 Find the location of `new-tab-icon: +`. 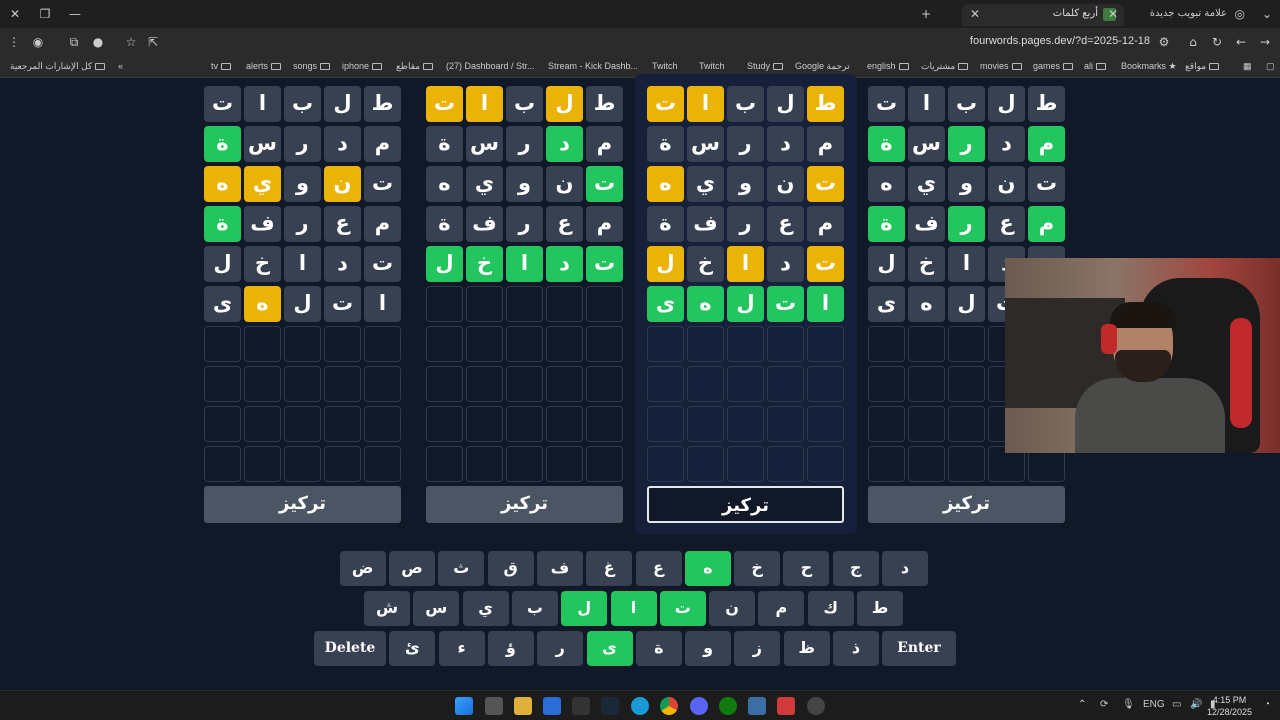

new-tab-icon: + is located at coordinates (926, 14).